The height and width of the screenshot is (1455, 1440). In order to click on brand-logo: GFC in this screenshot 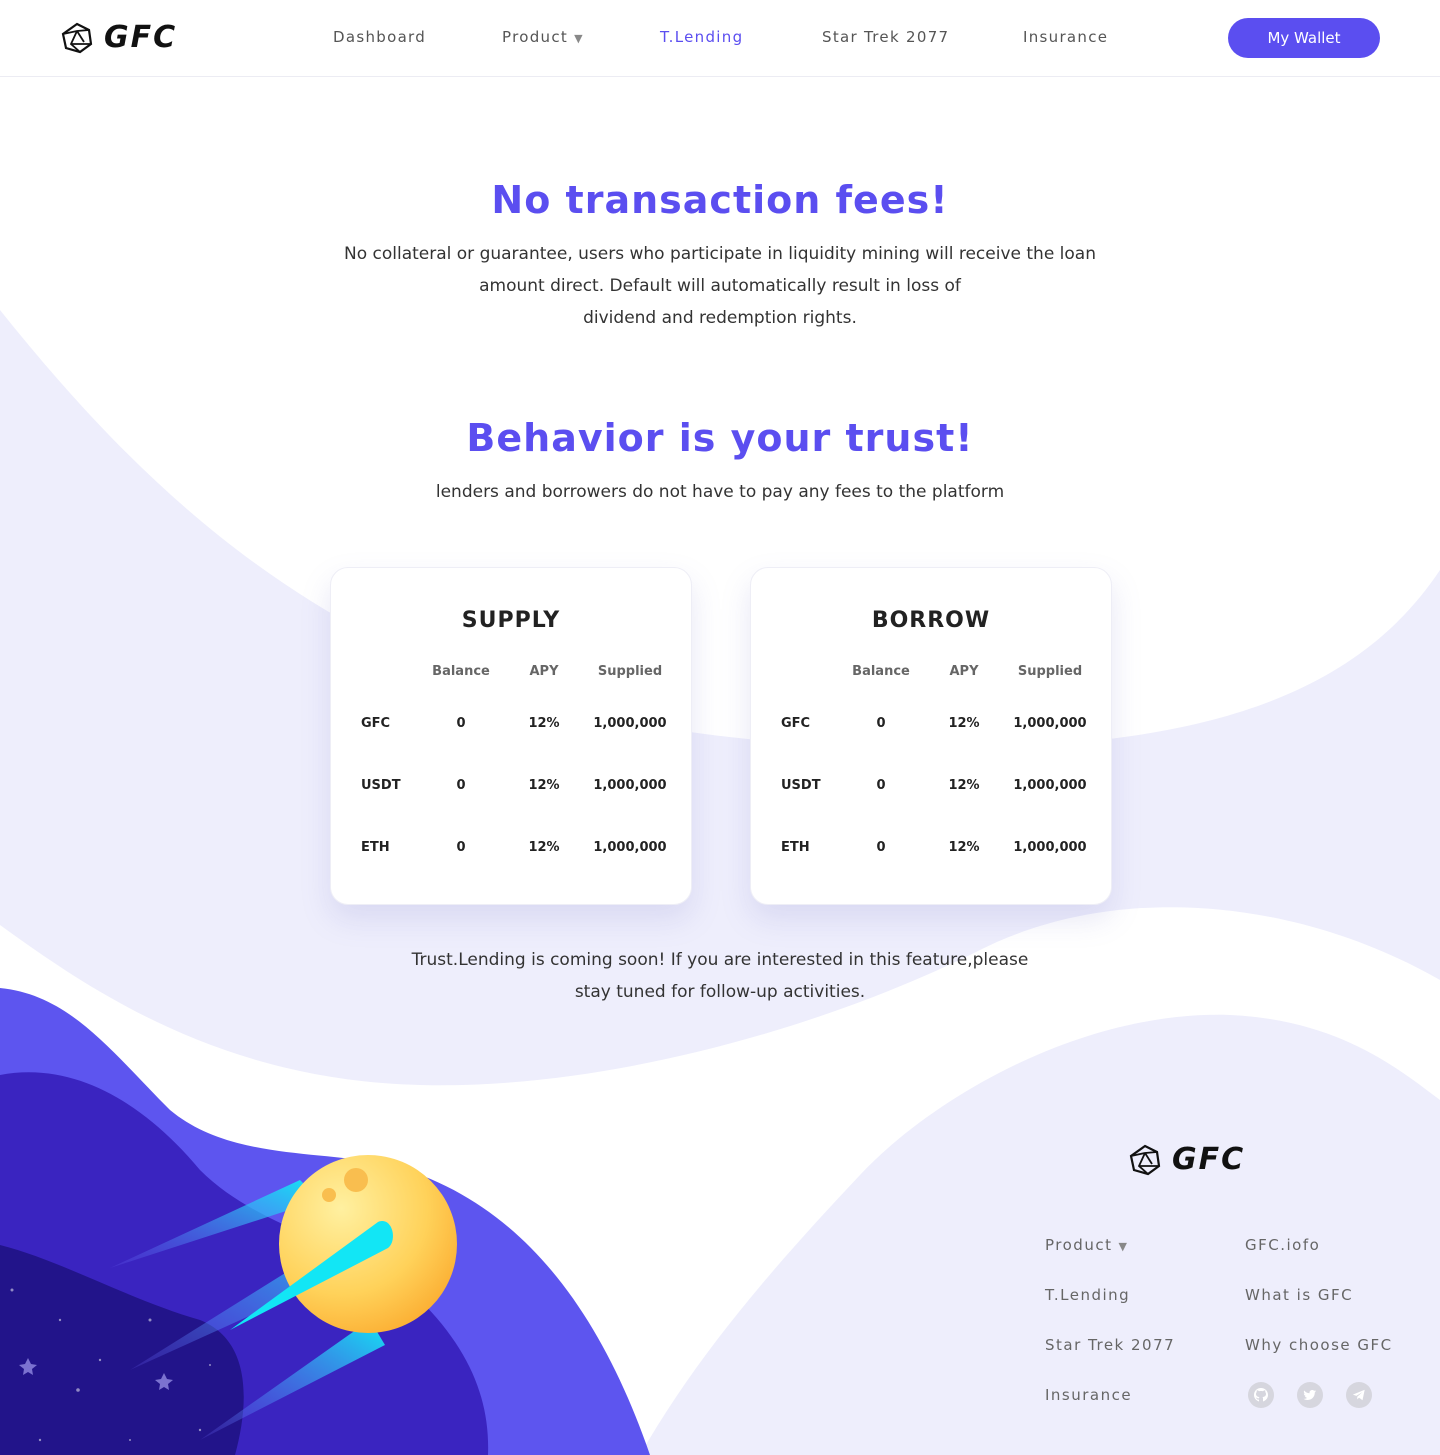, I will do `click(118, 37)`.